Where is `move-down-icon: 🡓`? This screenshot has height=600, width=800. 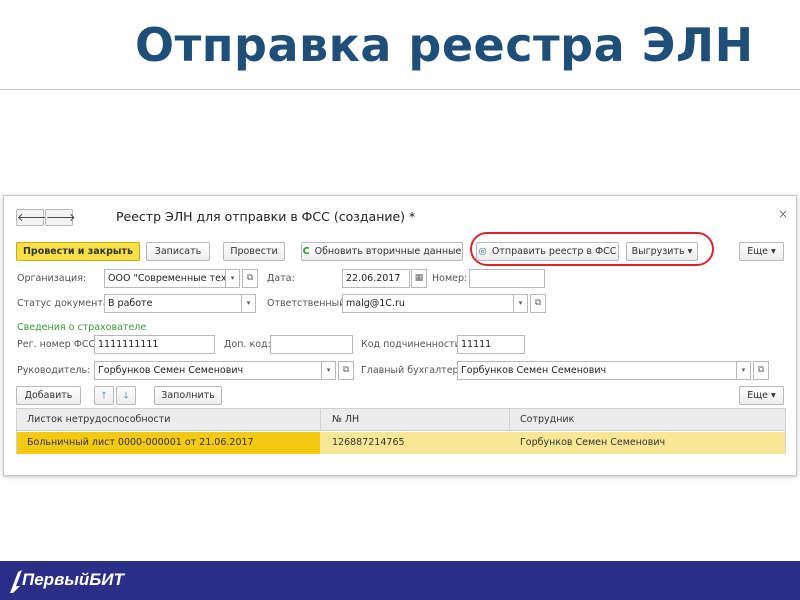
move-down-icon: 🡓 is located at coordinates (126, 395).